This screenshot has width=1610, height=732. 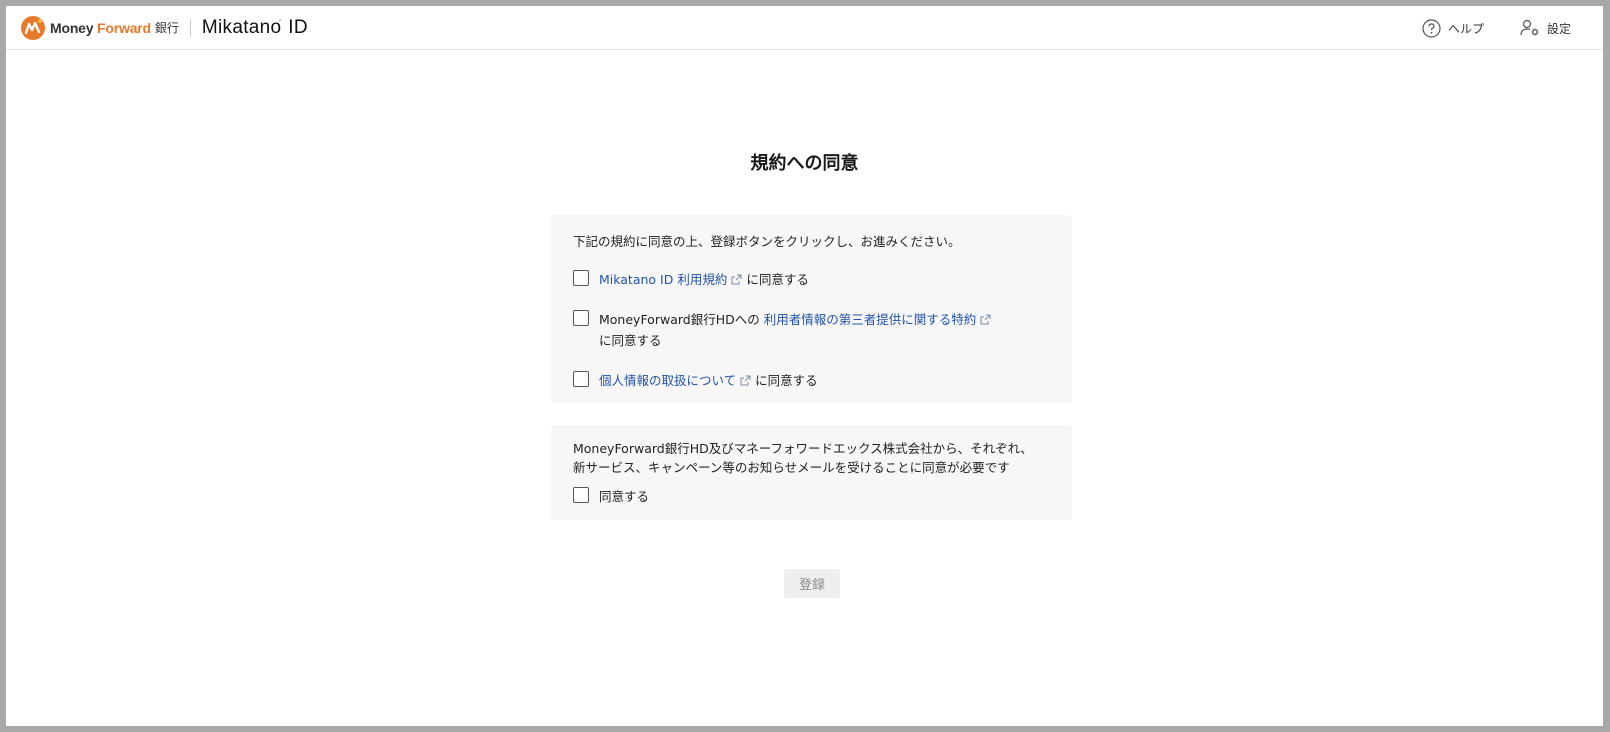 What do you see at coordinates (767, 241) in the screenshot?
I see `terms-intro: 下記の規約に同意の上、登録ボタンをクリックし、お進みください。` at bounding box center [767, 241].